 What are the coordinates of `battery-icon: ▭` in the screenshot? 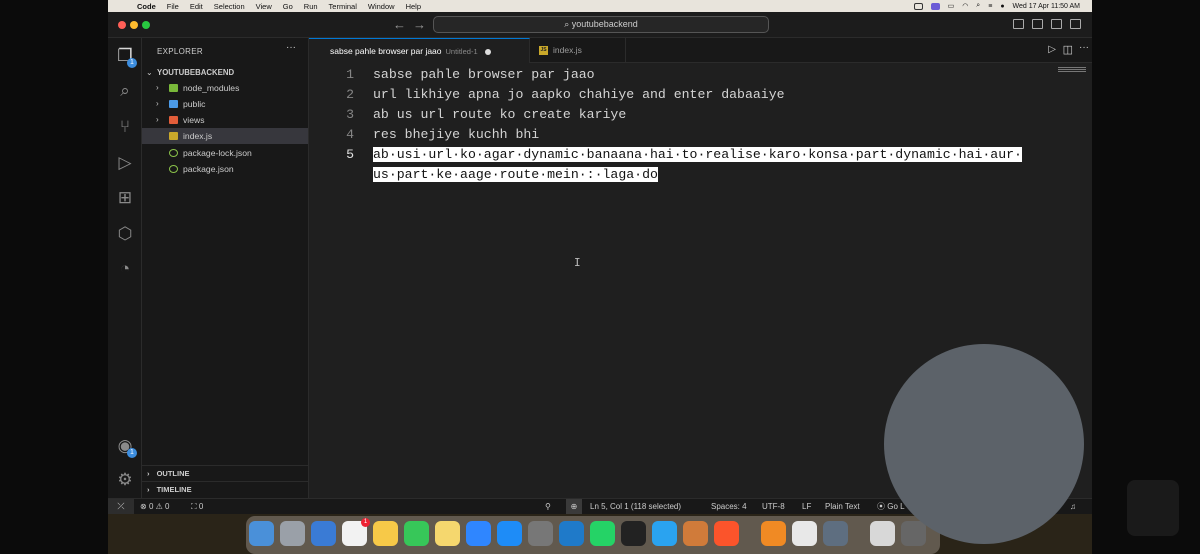 It's located at (951, 6).